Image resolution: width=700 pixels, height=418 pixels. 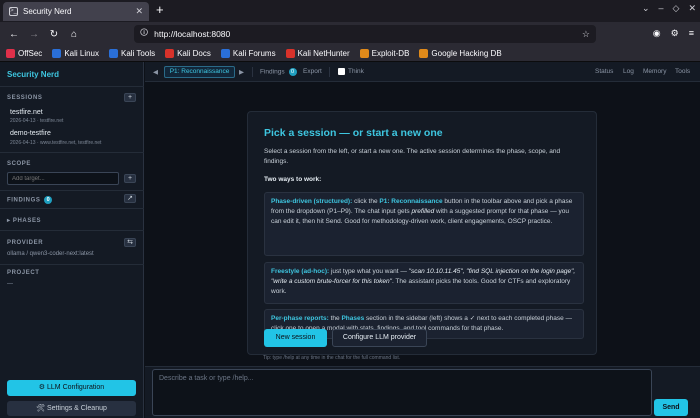 I want to click on scope-header: SCOPE, so click(x=19, y=164).